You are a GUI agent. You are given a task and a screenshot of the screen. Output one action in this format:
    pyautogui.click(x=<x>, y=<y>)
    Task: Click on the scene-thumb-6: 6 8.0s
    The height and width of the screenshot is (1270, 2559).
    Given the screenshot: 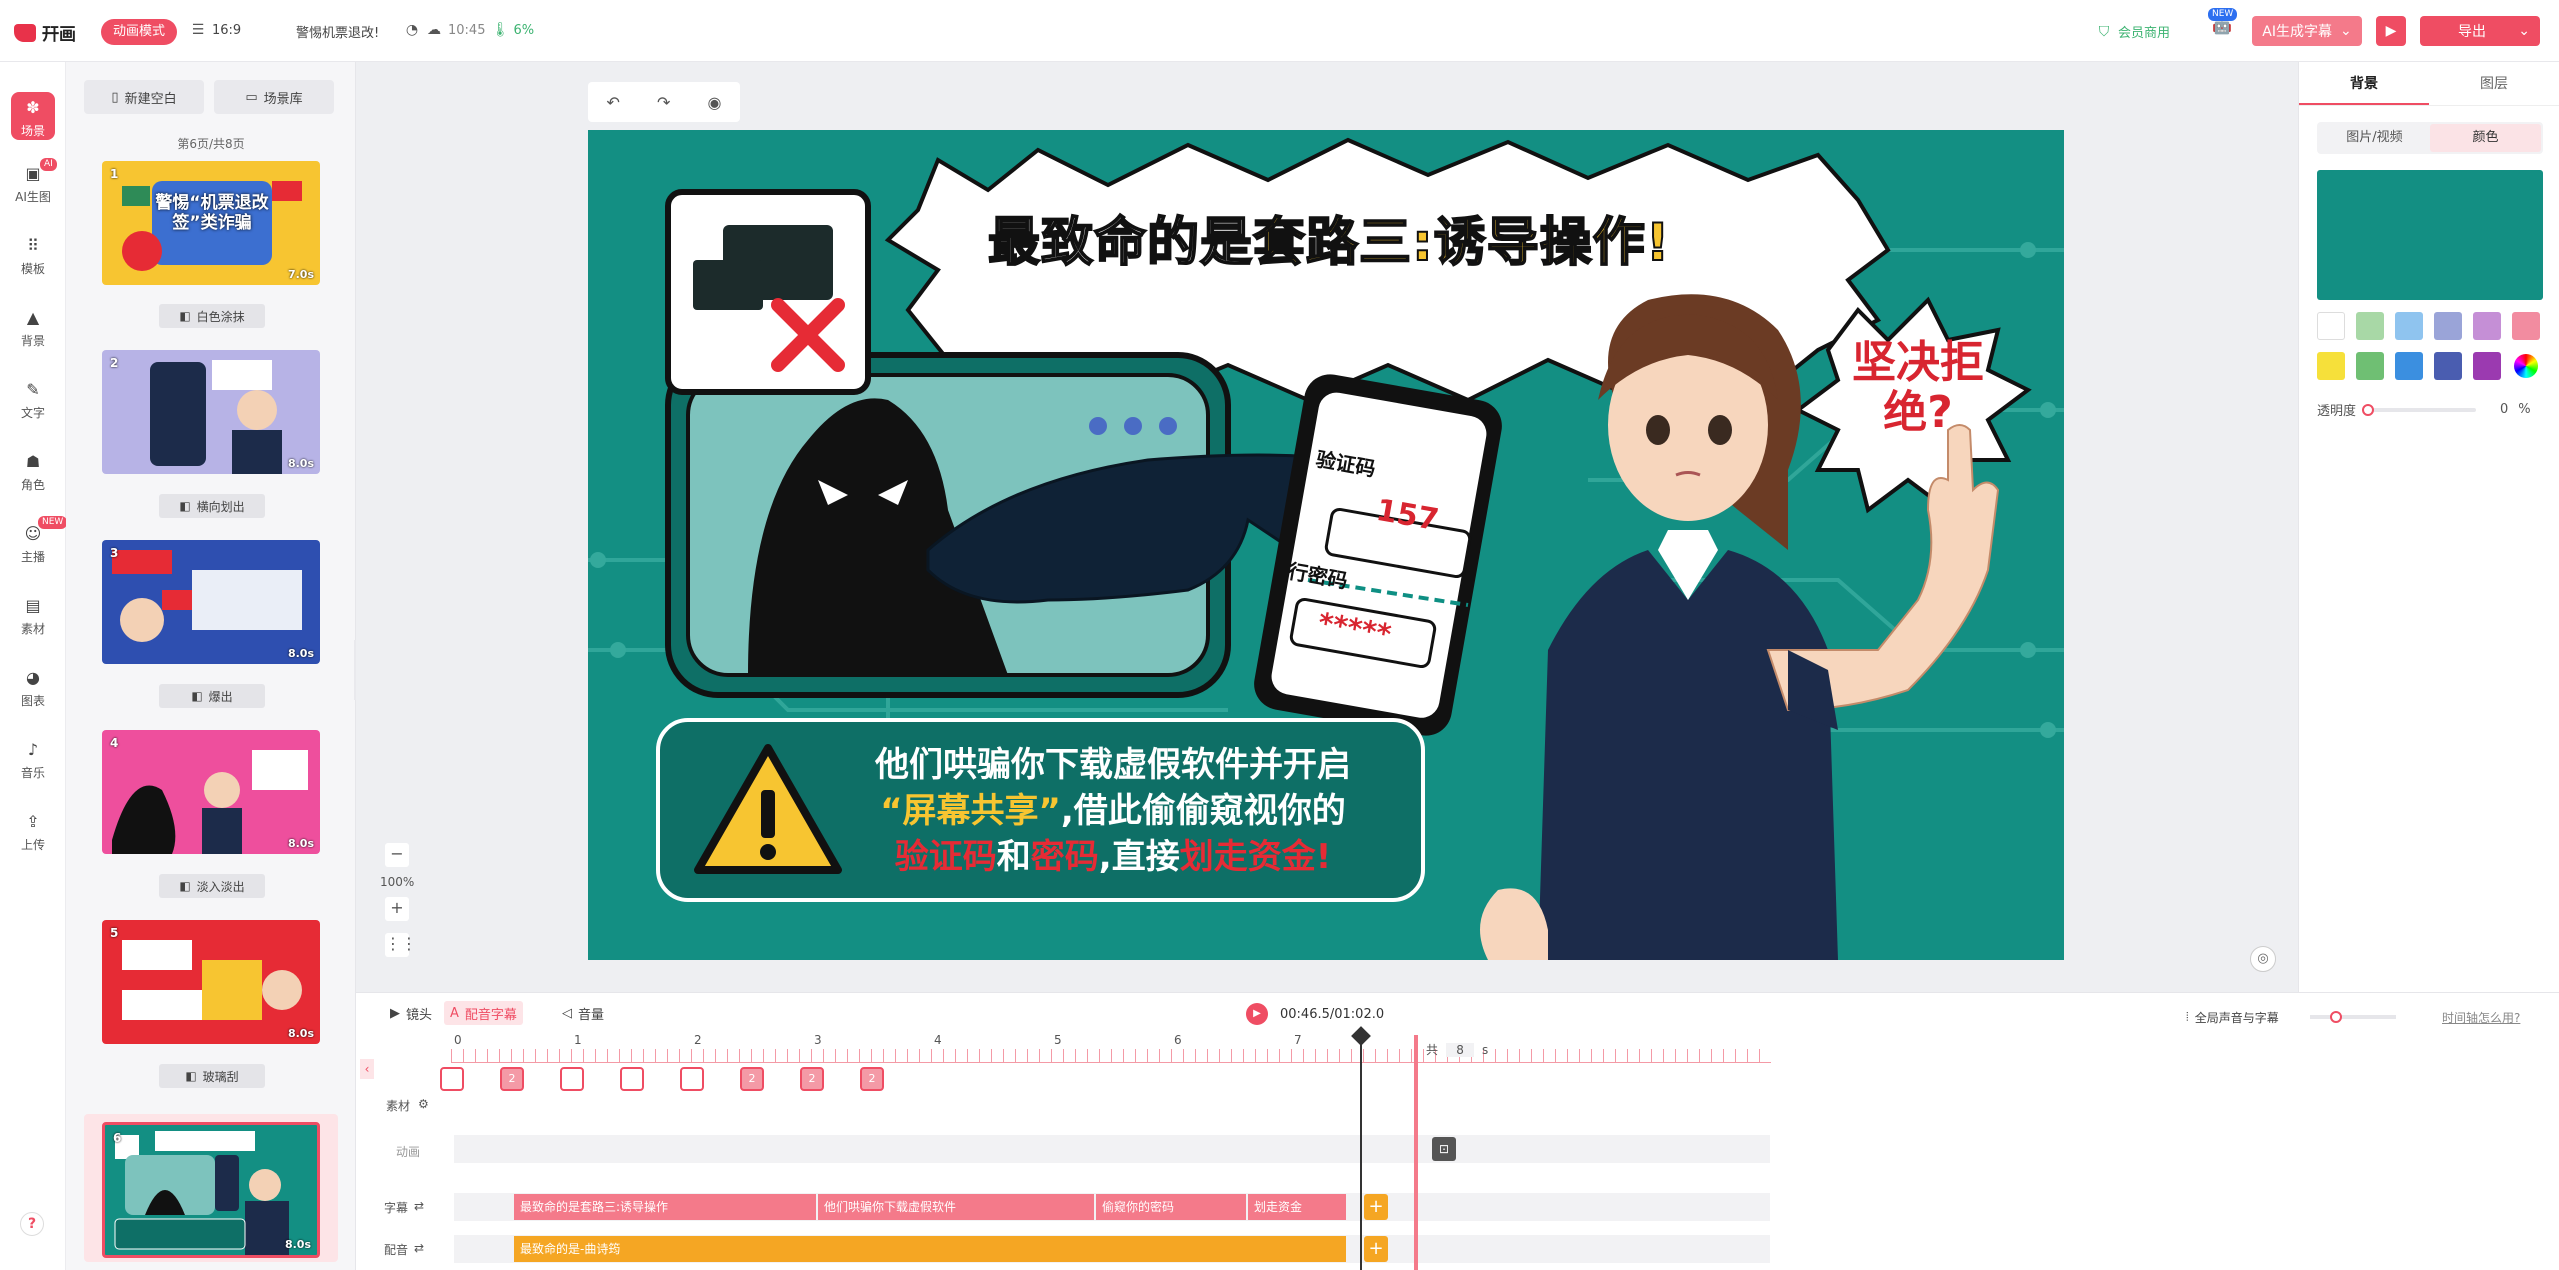 What is the action you would take?
    pyautogui.click(x=211, y=1190)
    